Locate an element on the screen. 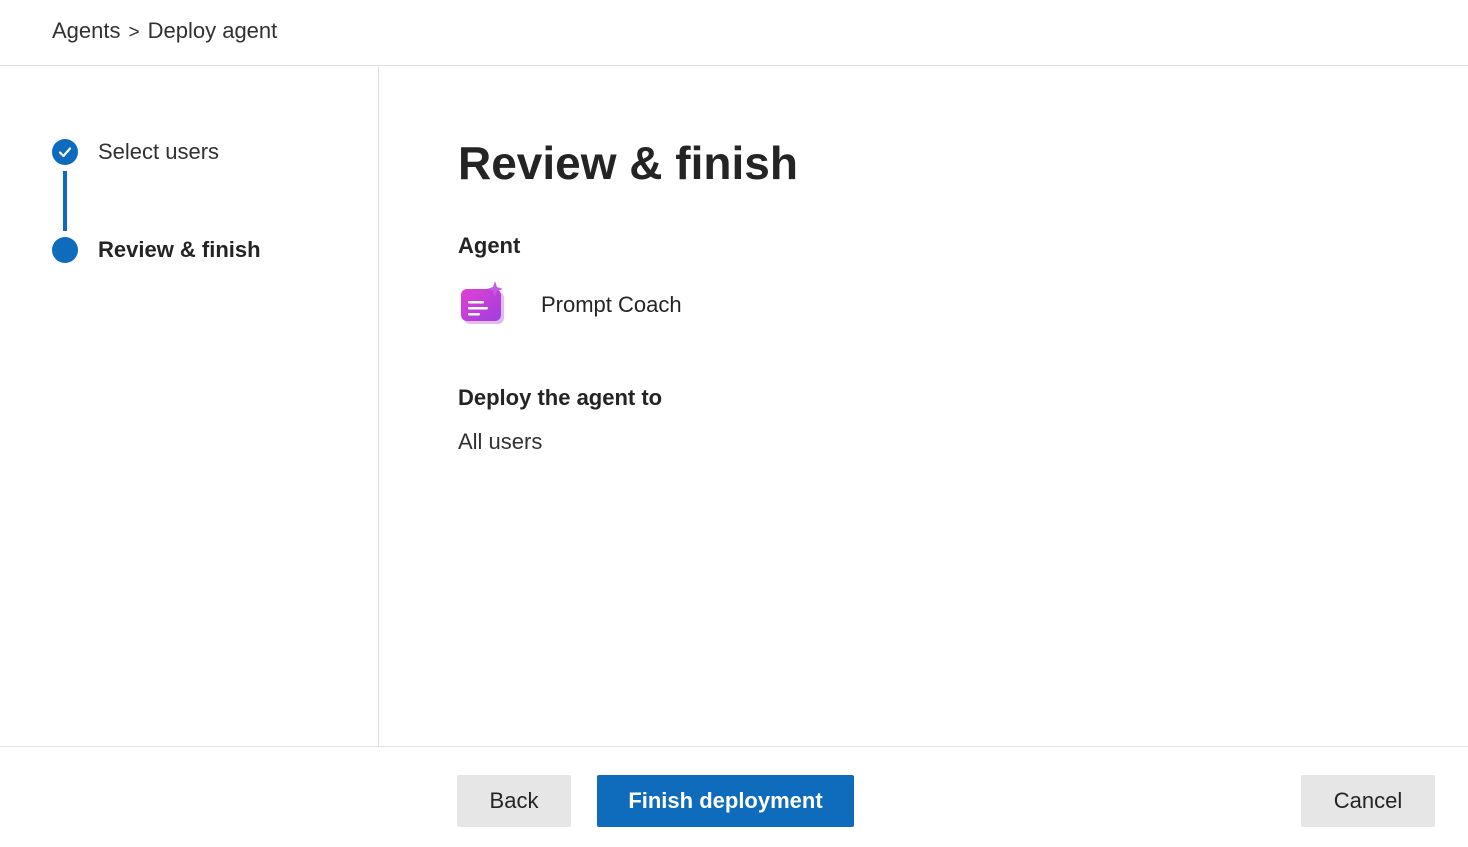  deploy-target-value: All users is located at coordinates (500, 441).